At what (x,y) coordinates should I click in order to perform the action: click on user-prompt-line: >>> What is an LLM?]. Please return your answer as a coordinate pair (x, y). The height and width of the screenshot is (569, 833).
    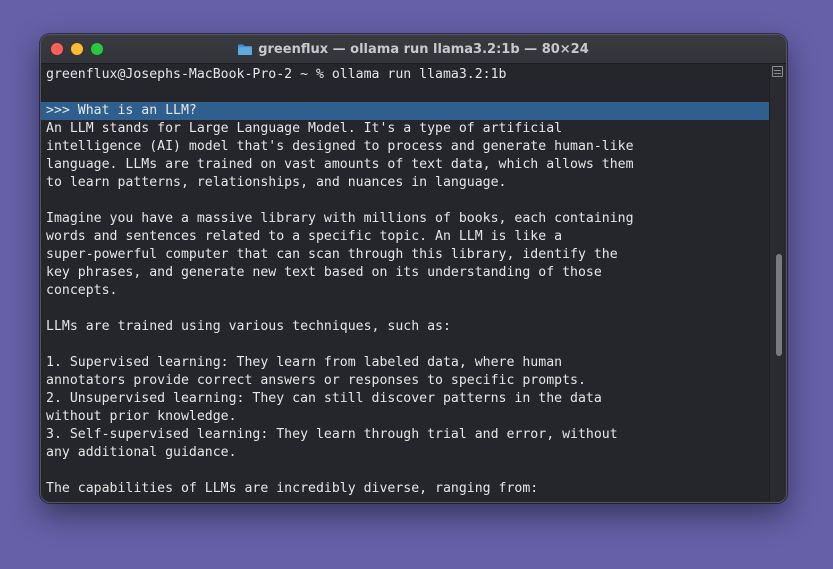
    Looking at the image, I should click on (413, 111).